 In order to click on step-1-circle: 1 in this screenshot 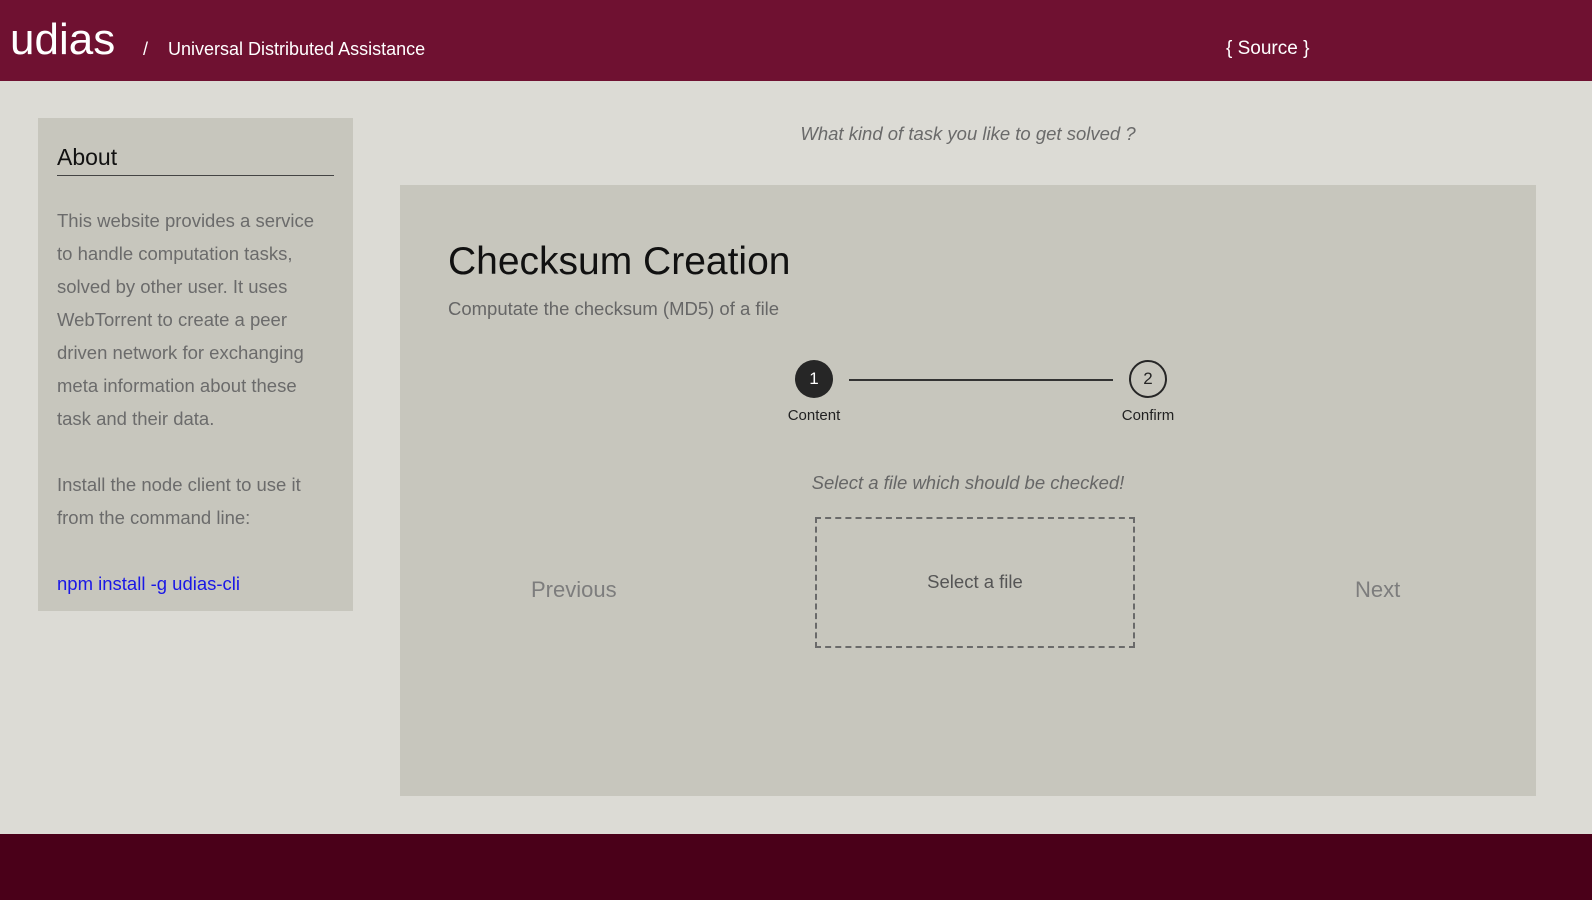, I will do `click(814, 379)`.